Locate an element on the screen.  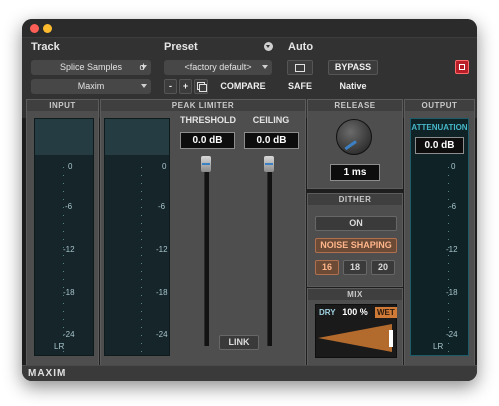
output-scale-24: -24 is located at coordinates (452, 334).